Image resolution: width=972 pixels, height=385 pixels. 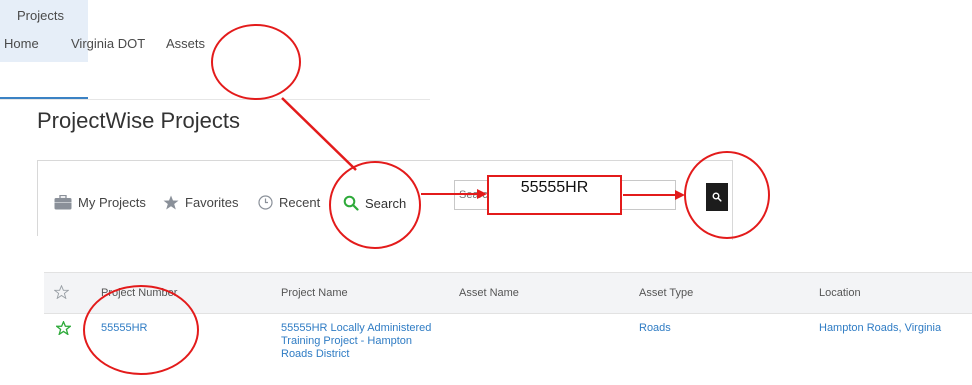 I want to click on briefcase-icon, so click(x=63, y=202).